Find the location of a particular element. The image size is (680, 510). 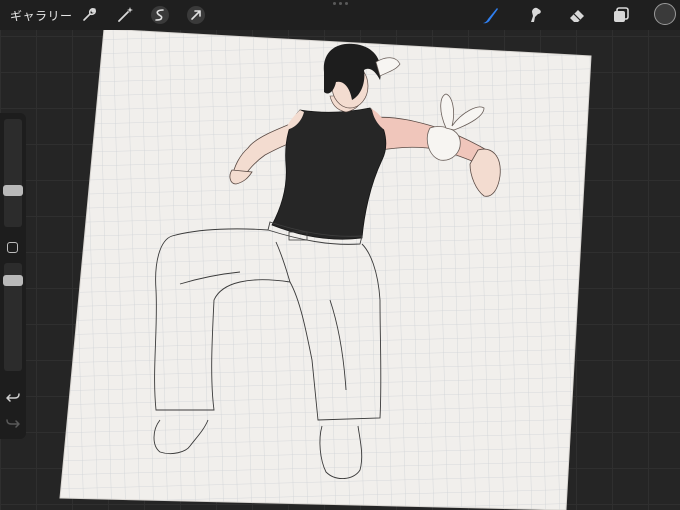

smudge-icon is located at coordinates (535, 15).